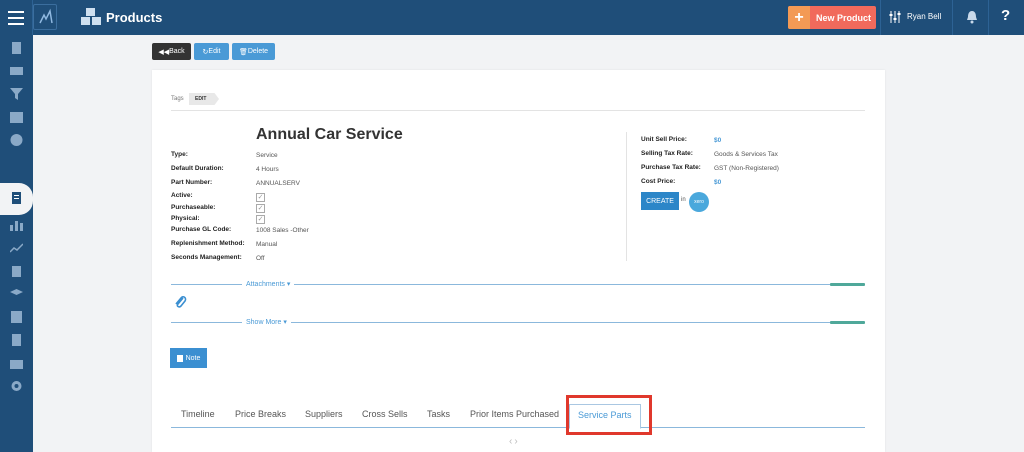 The image size is (1024, 452). I want to click on bell-icon, so click(972, 17).